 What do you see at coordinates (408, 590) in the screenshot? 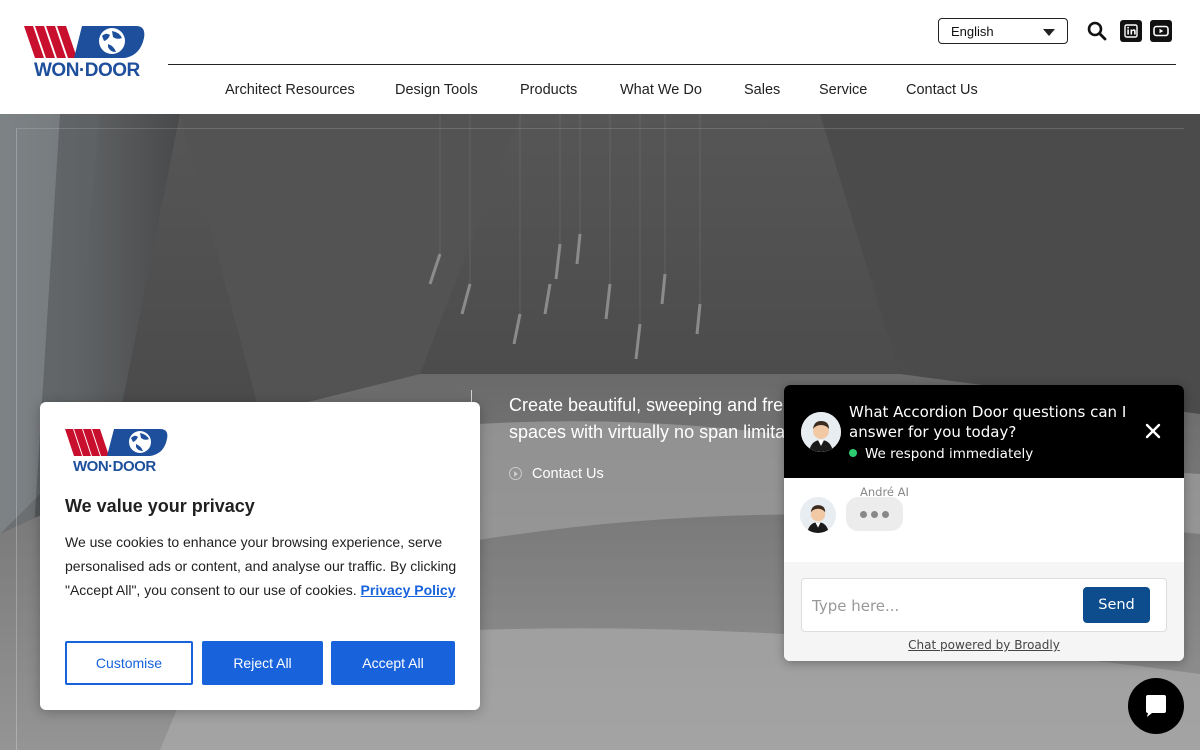
I see `privacy-policy-link: Privacy Policy` at bounding box center [408, 590].